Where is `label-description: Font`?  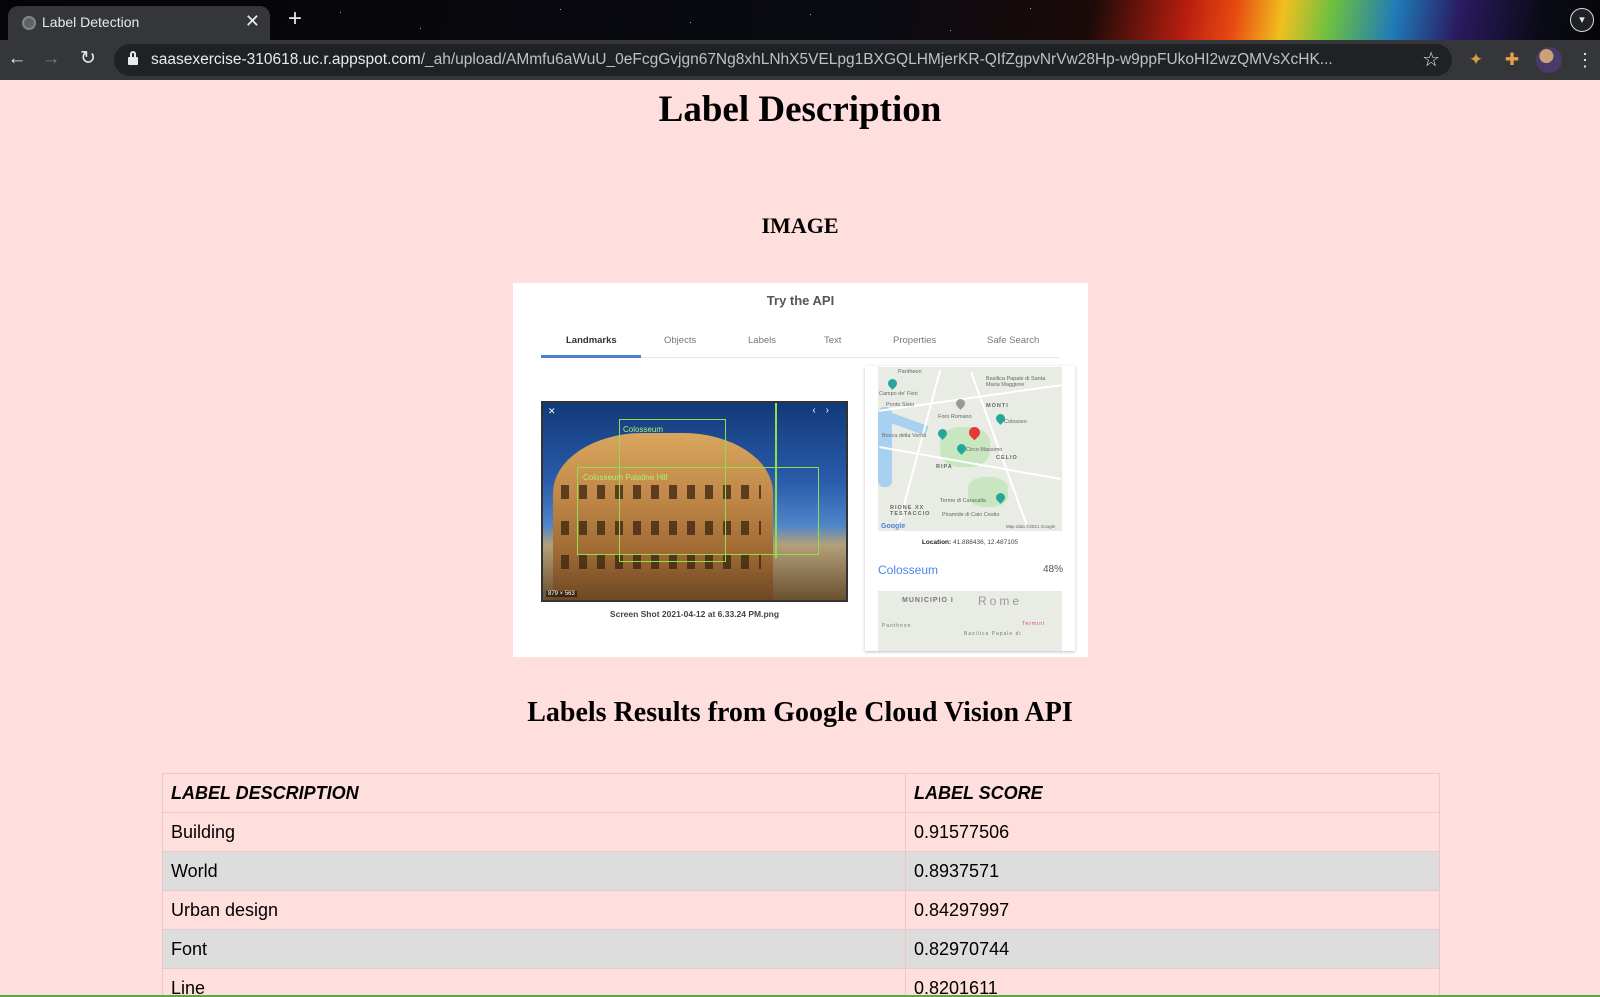 label-description: Font is located at coordinates (534, 949).